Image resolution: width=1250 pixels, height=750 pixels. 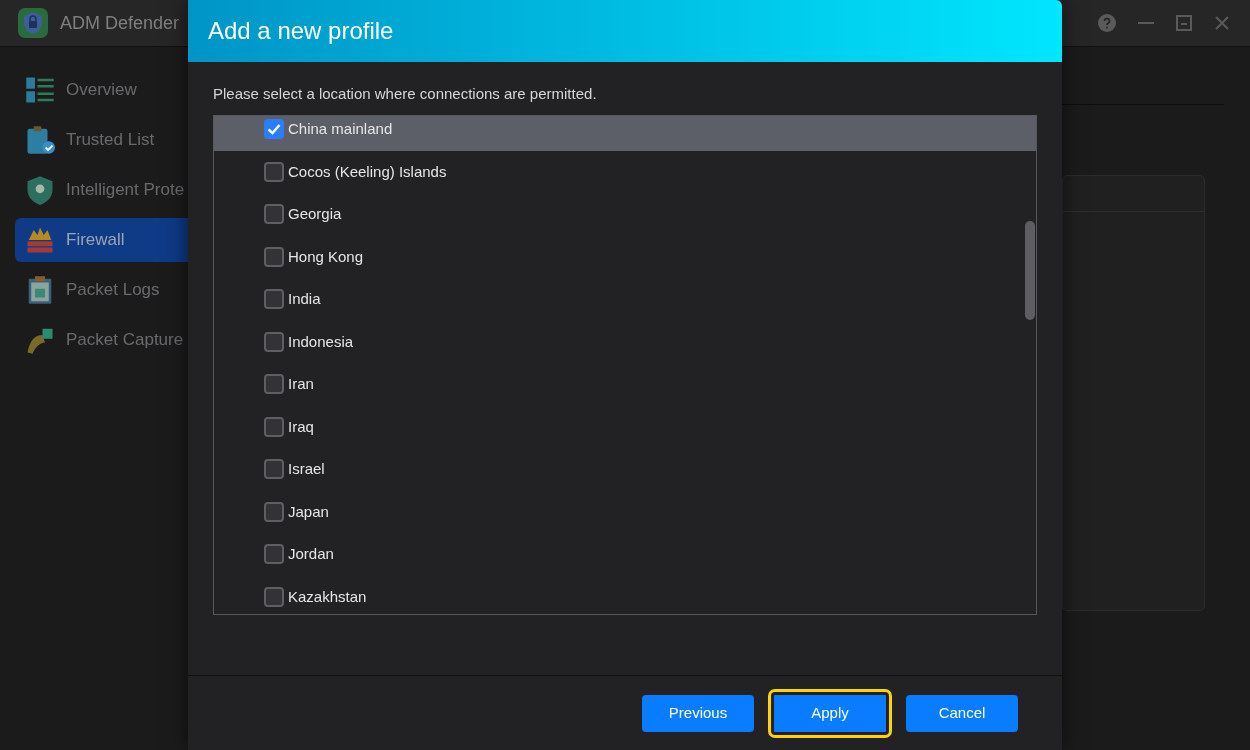 What do you see at coordinates (40, 190) in the screenshot?
I see `shield-bulb-icon` at bounding box center [40, 190].